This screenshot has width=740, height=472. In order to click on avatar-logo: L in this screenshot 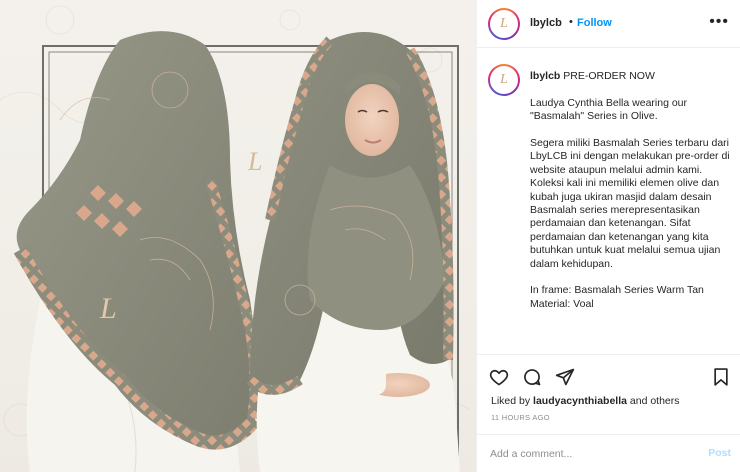, I will do `click(504, 24)`.